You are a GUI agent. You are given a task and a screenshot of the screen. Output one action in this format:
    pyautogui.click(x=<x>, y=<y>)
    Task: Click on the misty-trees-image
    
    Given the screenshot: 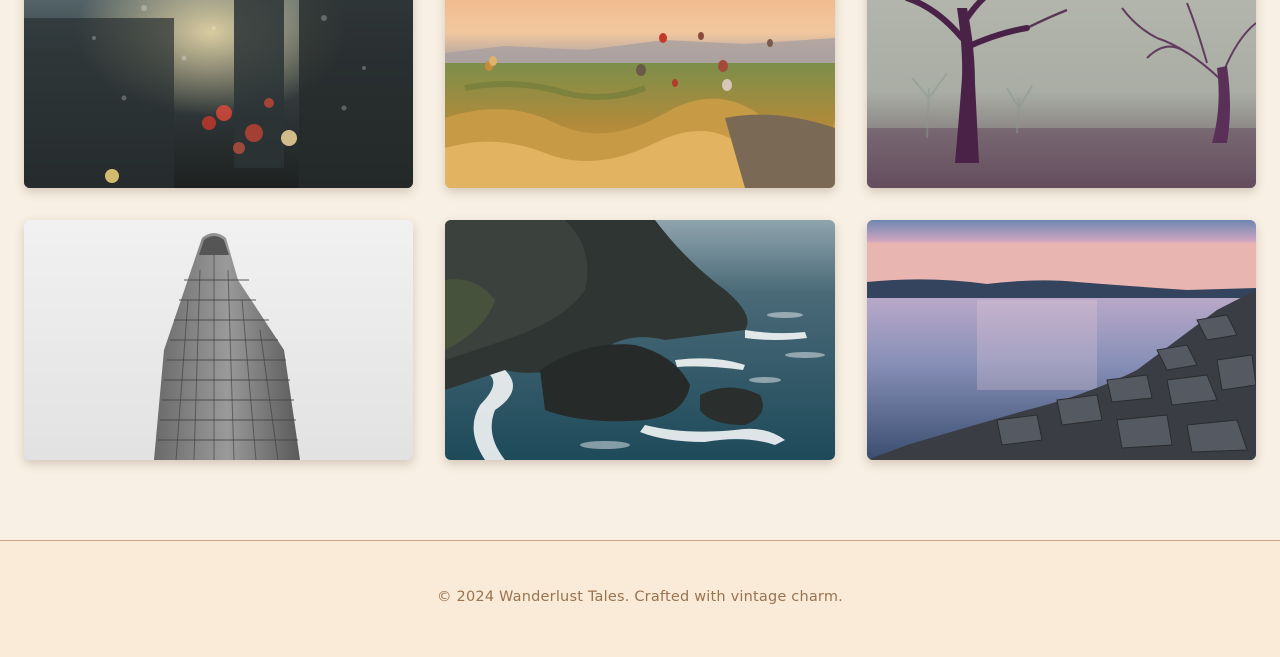 What is the action you would take?
    pyautogui.click(x=1061, y=94)
    